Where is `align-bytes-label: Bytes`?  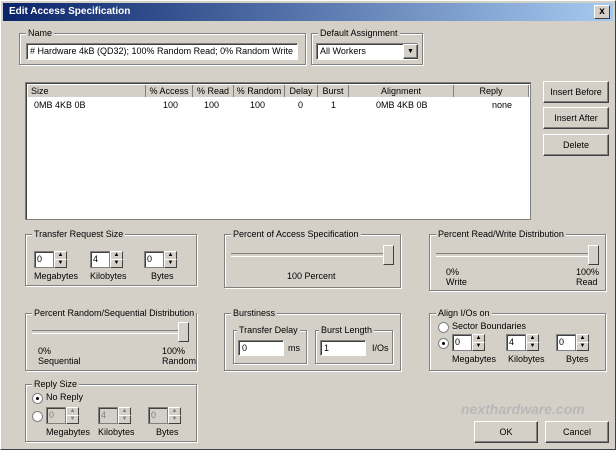
align-bytes-label: Bytes is located at coordinates (577, 359).